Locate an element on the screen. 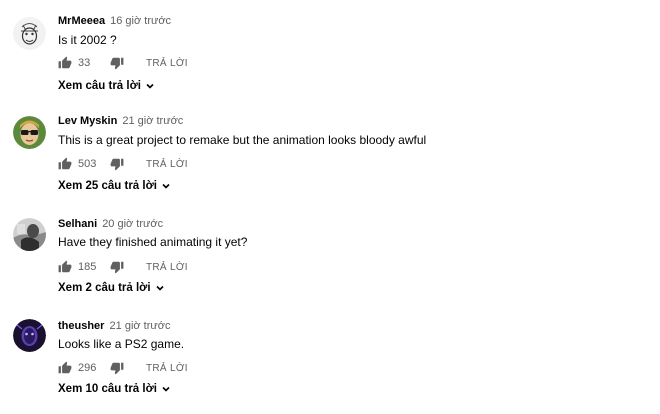 The height and width of the screenshot is (414, 660). like-count: 33 is located at coordinates (84, 63).